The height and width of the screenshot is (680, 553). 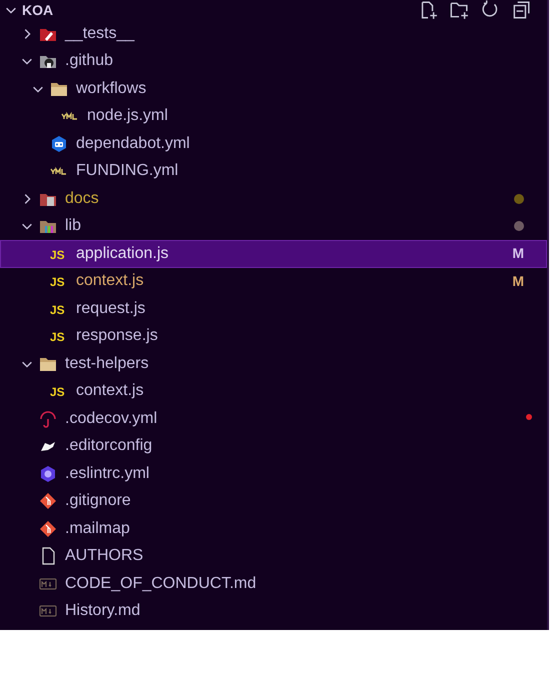 What do you see at coordinates (273, 226) in the screenshot?
I see `tree-item: lib` at bounding box center [273, 226].